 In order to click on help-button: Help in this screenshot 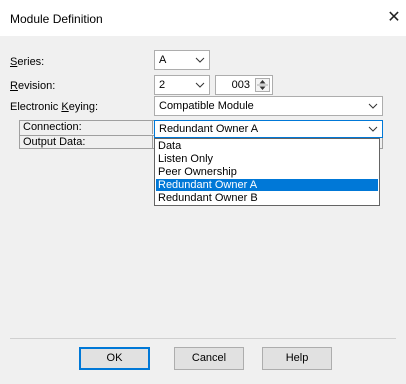, I will do `click(297, 358)`.